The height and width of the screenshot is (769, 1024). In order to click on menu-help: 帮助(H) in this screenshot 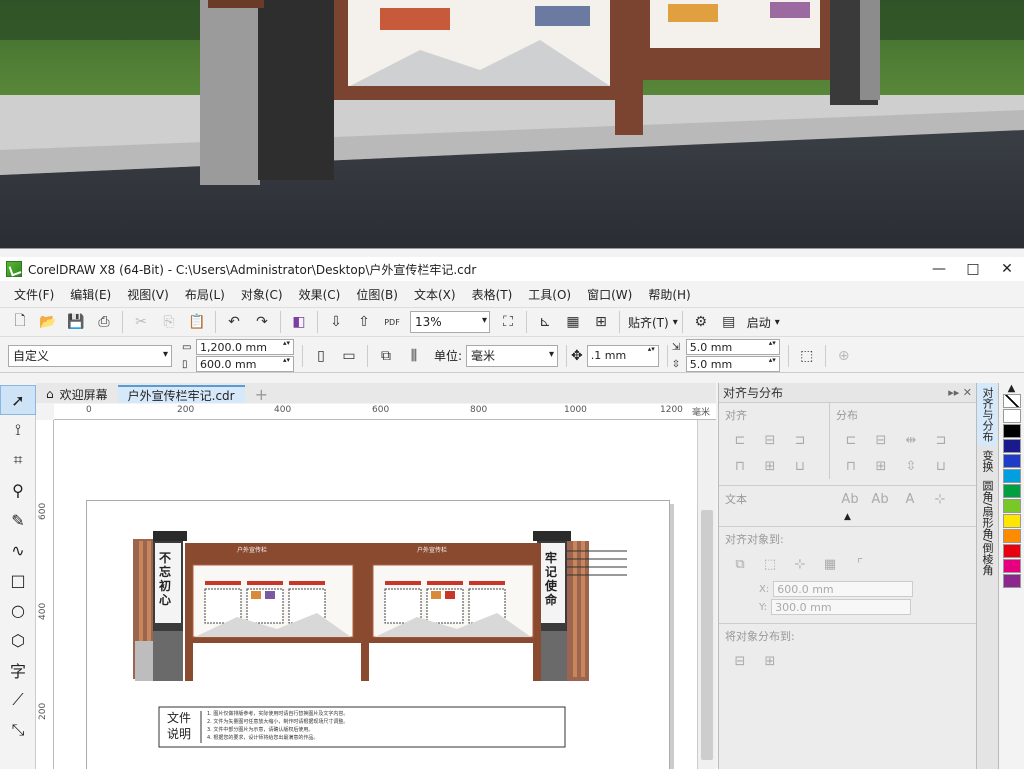, I will do `click(669, 294)`.